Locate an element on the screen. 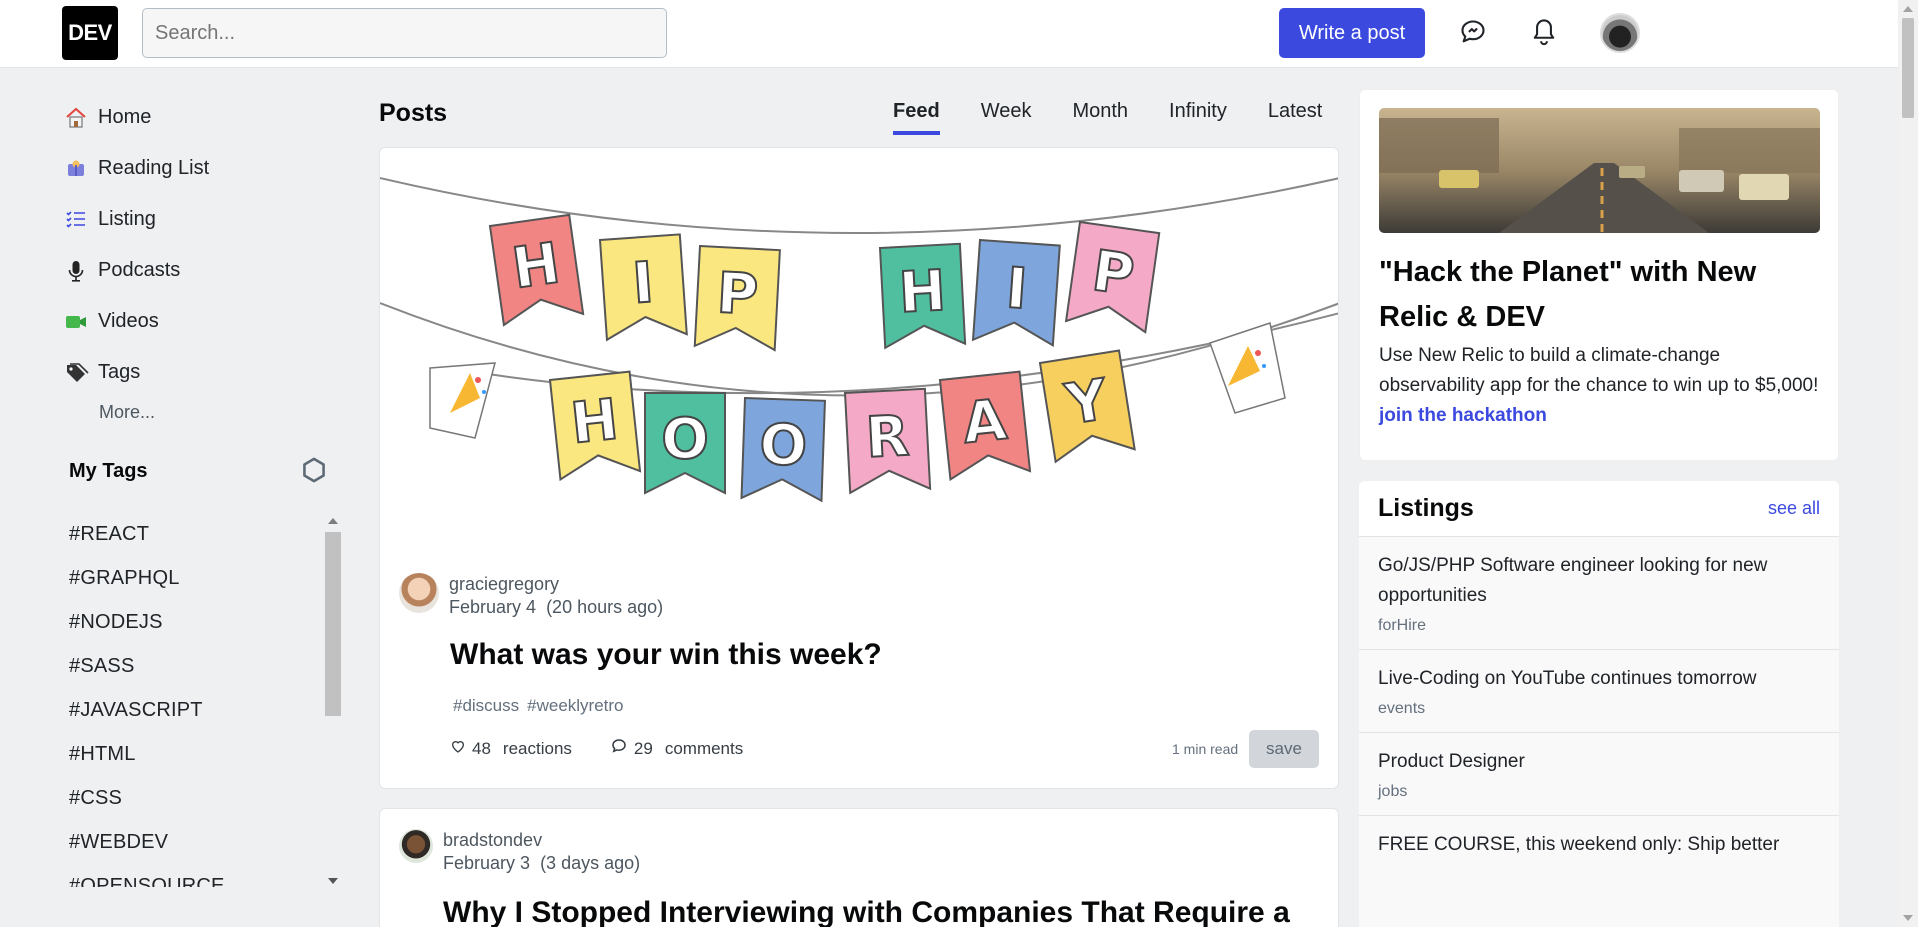 Image resolution: width=1918 pixels, height=927 pixels. tag-item-nodejs: #NODEJS is located at coordinates (196, 622).